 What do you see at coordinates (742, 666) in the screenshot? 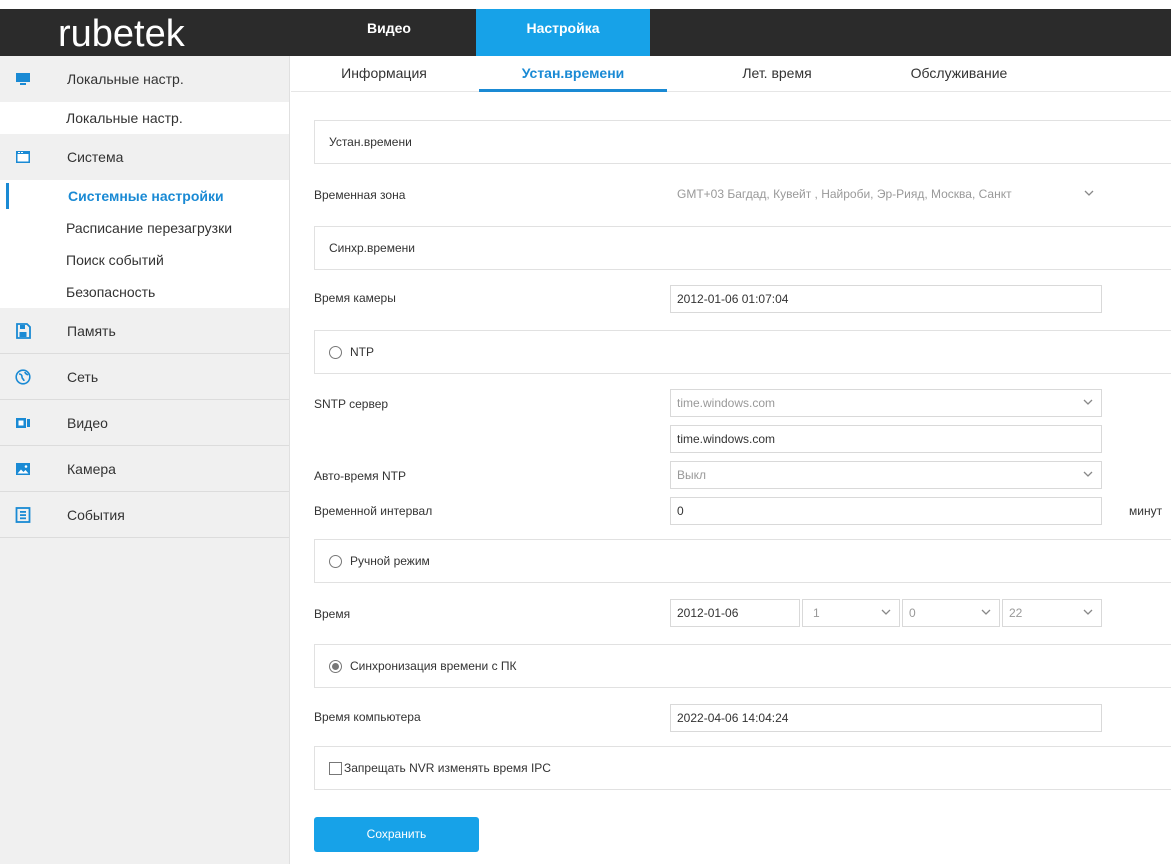
I see `section-pc-sync: Синхронизация времени с ПК` at bounding box center [742, 666].